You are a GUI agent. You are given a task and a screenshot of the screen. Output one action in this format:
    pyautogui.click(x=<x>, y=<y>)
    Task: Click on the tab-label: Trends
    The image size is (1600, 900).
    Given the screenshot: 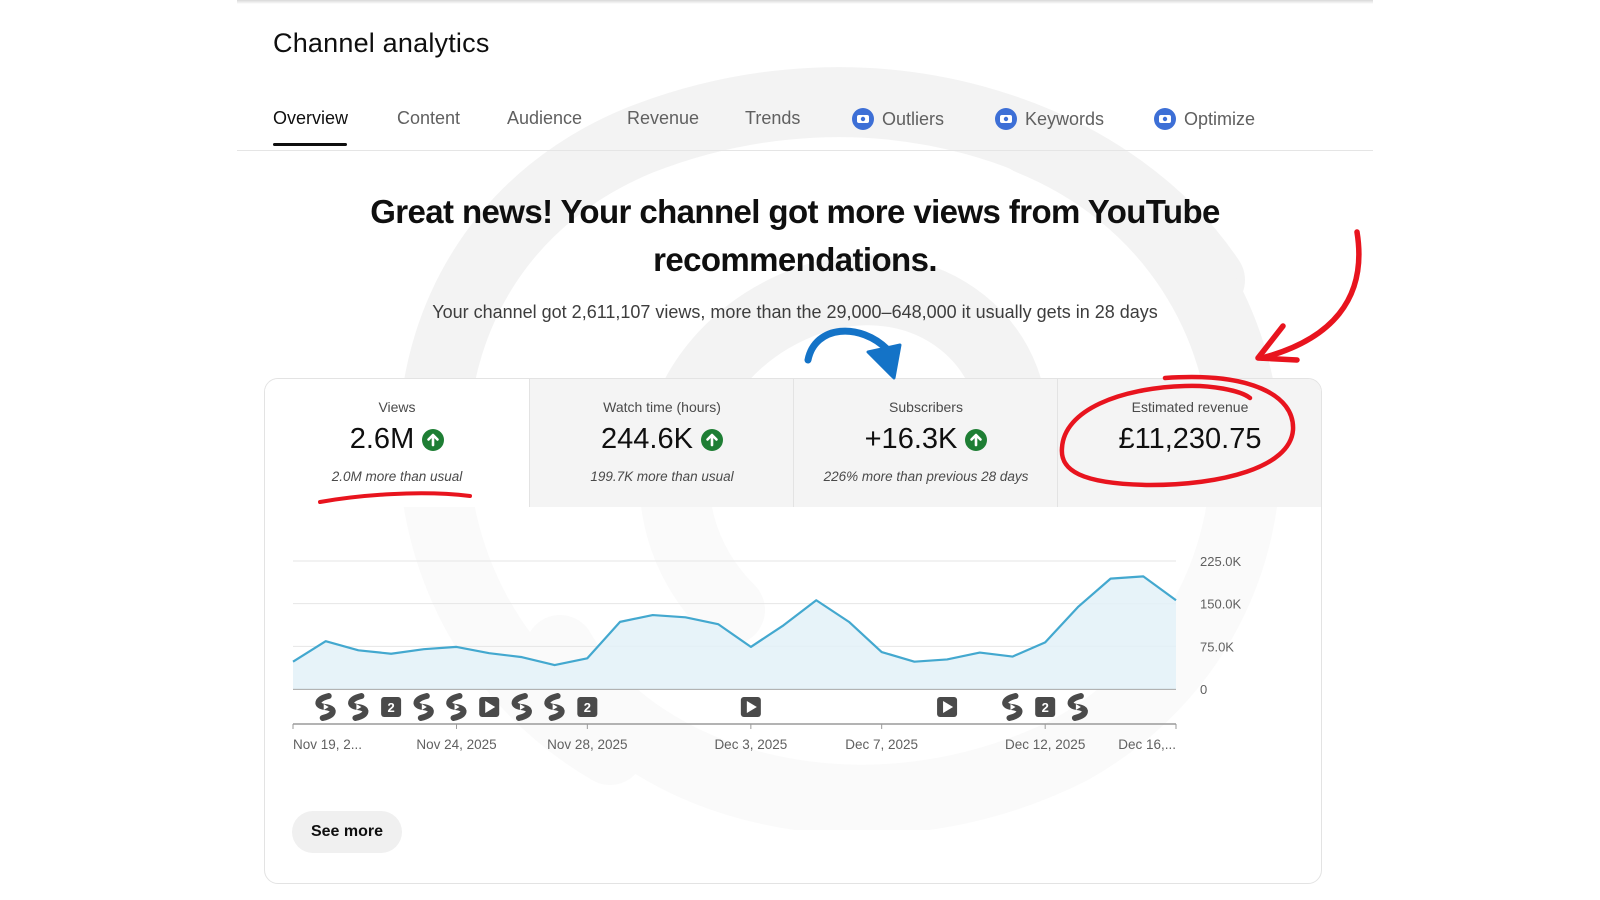 What is the action you would take?
    pyautogui.click(x=773, y=118)
    